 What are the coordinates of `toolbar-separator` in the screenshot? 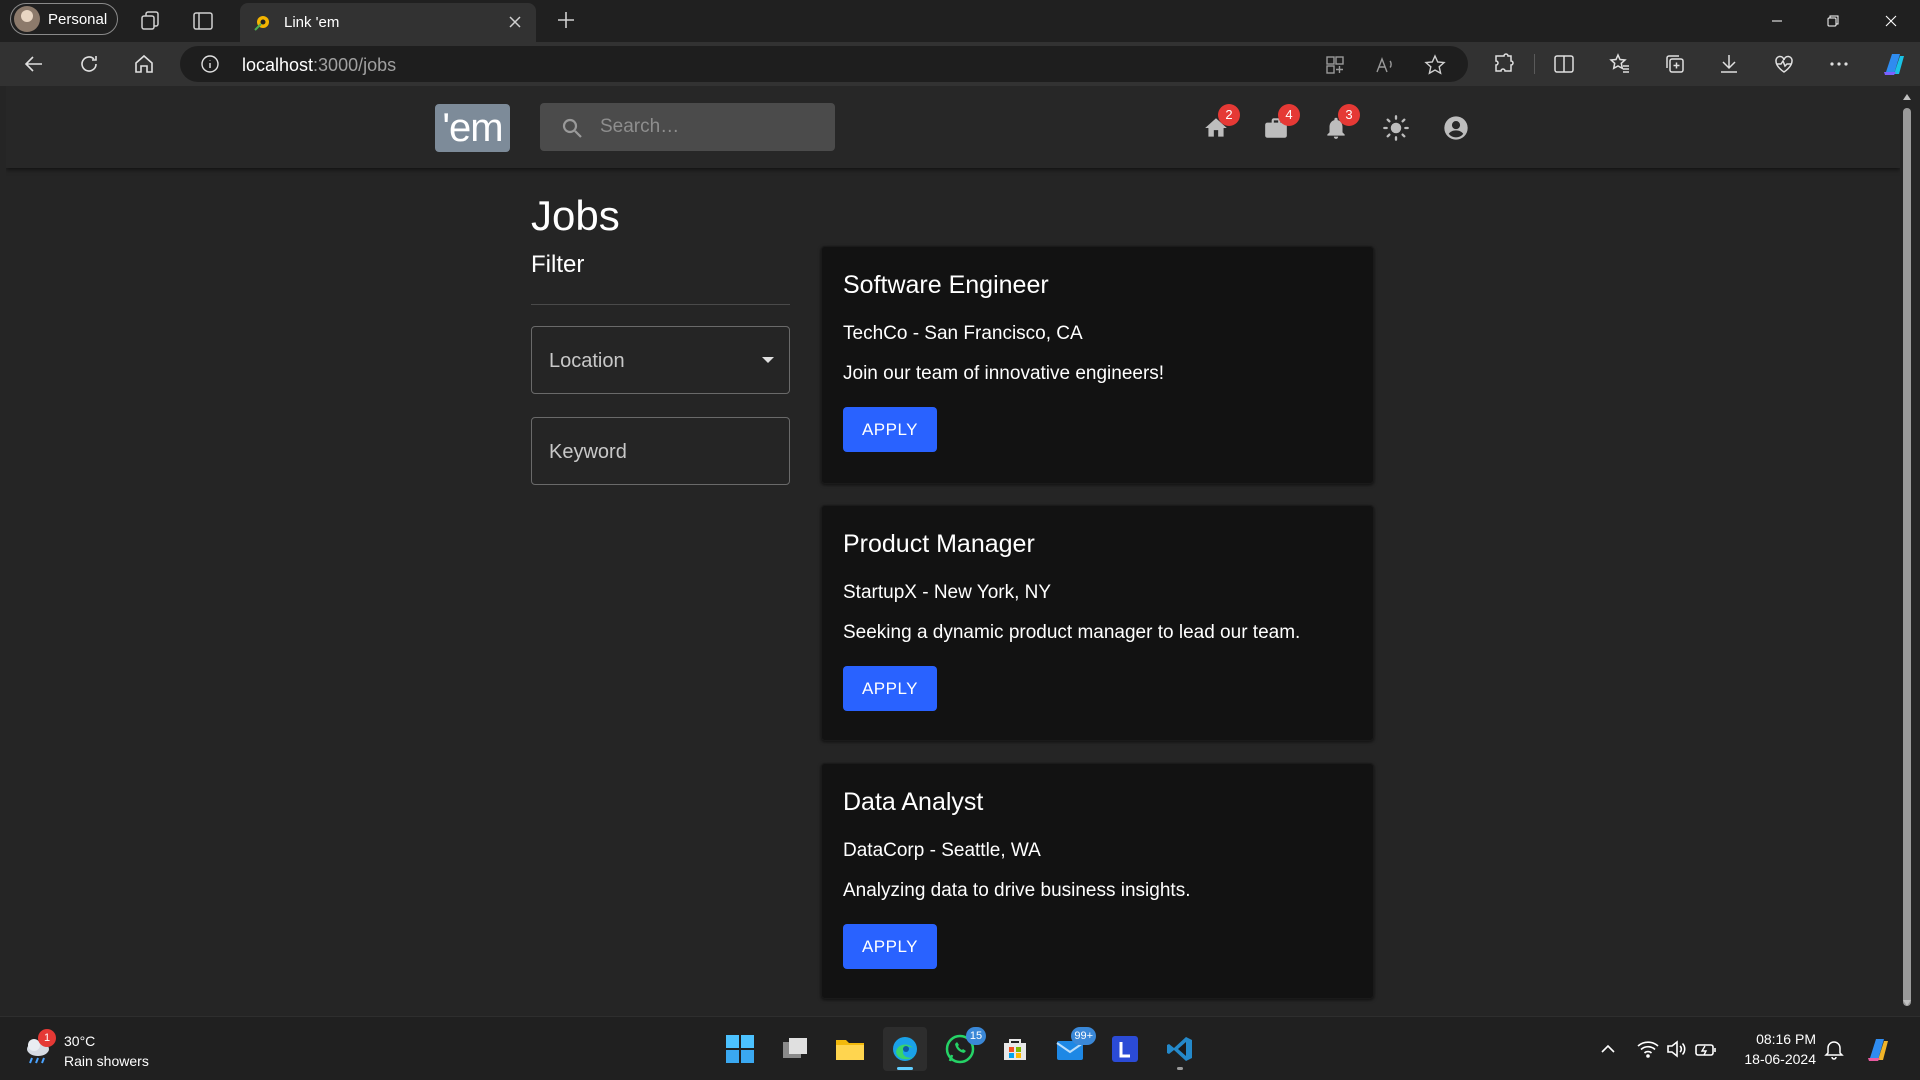 It's located at (1534, 64).